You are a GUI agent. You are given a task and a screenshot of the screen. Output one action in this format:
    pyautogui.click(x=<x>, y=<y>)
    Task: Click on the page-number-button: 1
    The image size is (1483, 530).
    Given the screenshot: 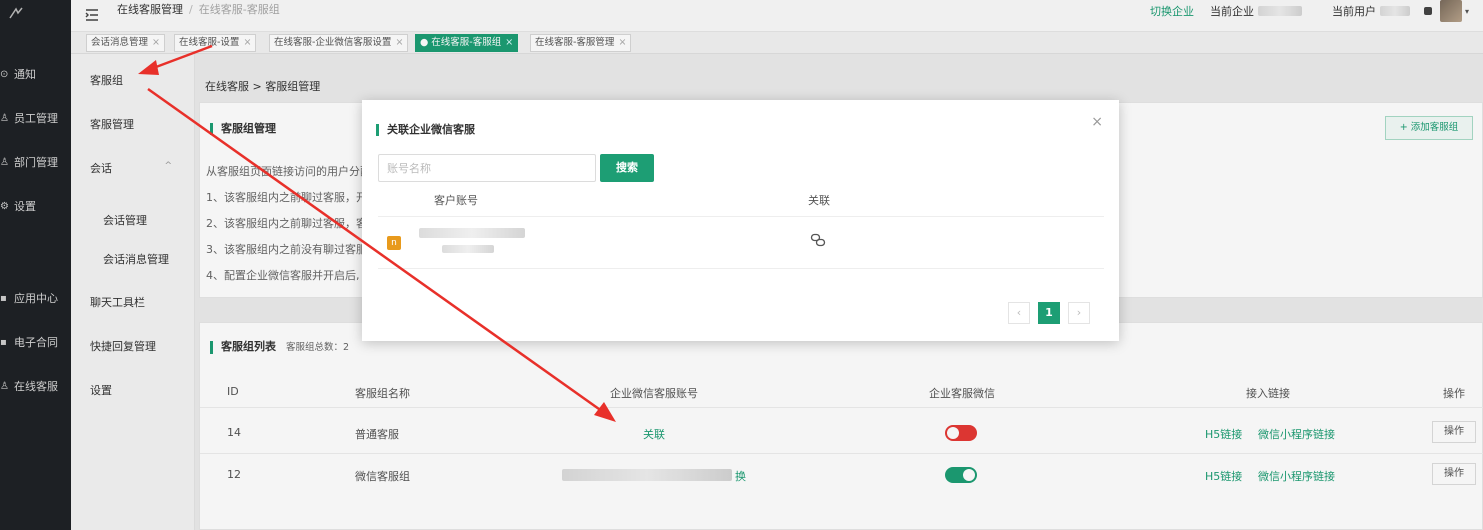 What is the action you would take?
    pyautogui.click(x=1049, y=313)
    